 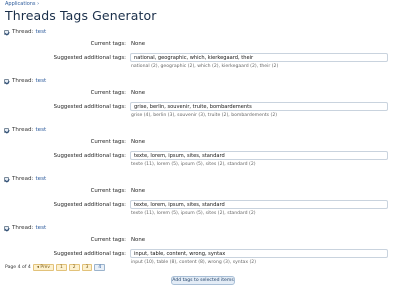 What do you see at coordinates (22, 4) in the screenshot?
I see `breadcrumb: Applications ›` at bounding box center [22, 4].